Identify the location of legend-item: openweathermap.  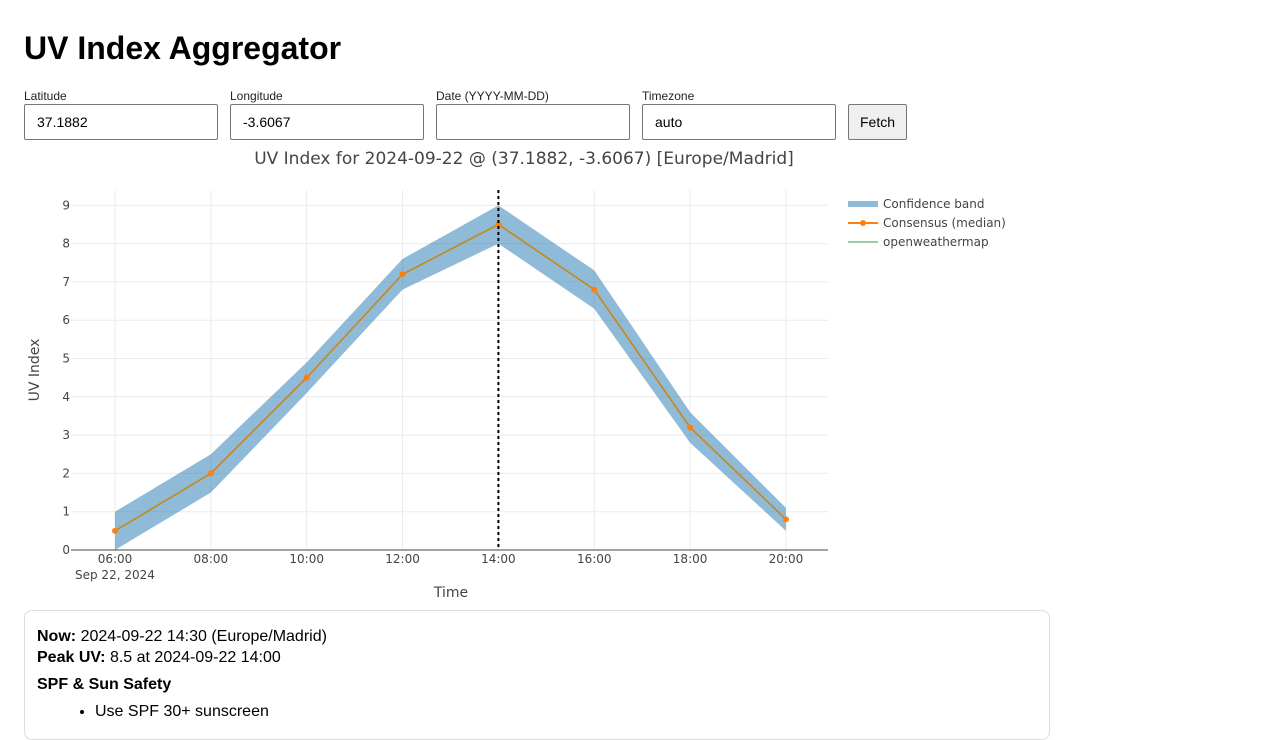
(918, 242).